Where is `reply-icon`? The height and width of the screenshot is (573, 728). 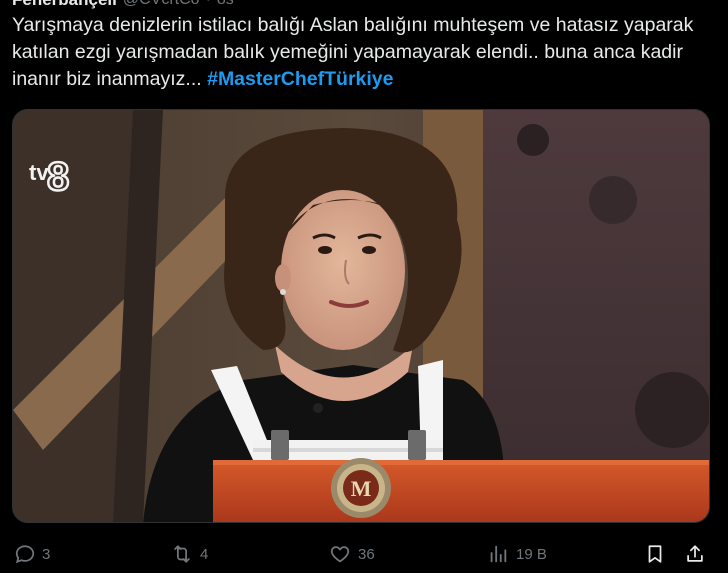
reply-icon is located at coordinates (25, 554).